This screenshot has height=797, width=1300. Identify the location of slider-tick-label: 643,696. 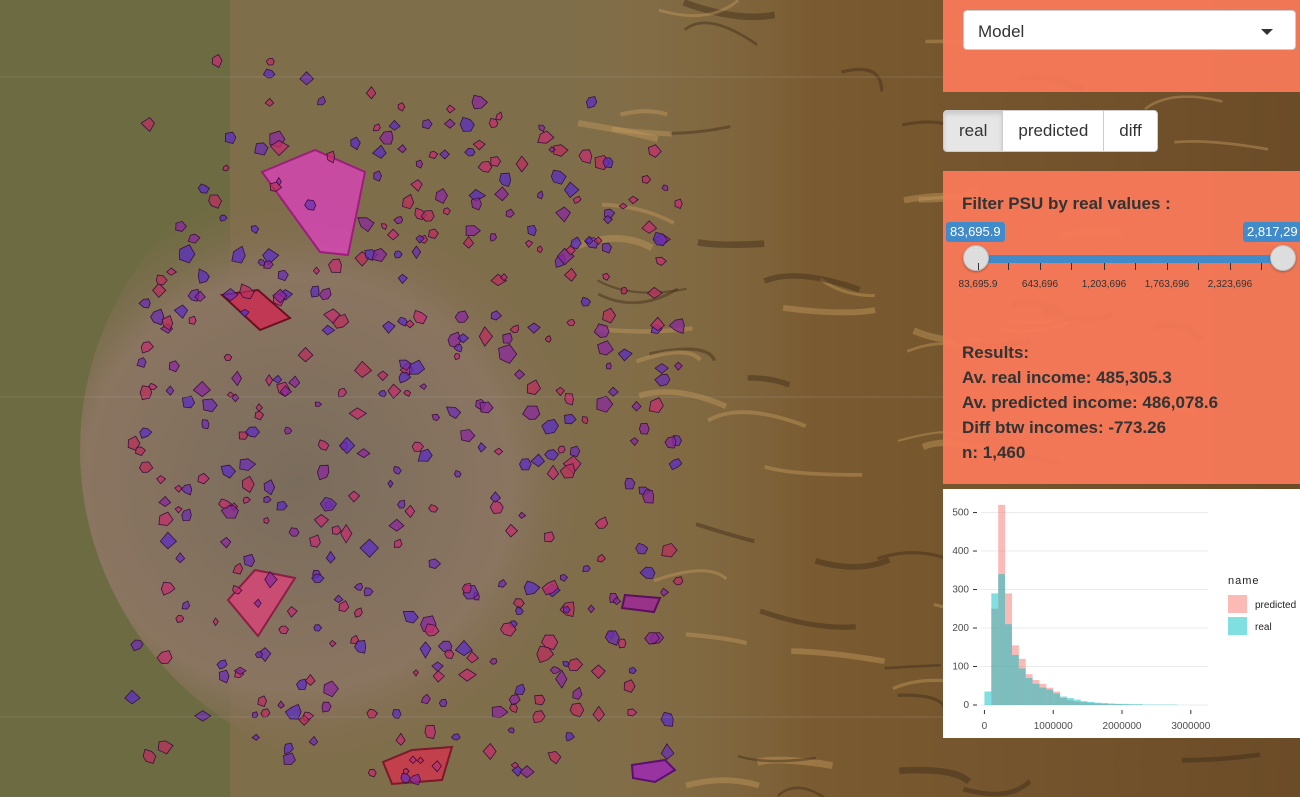
(1040, 284).